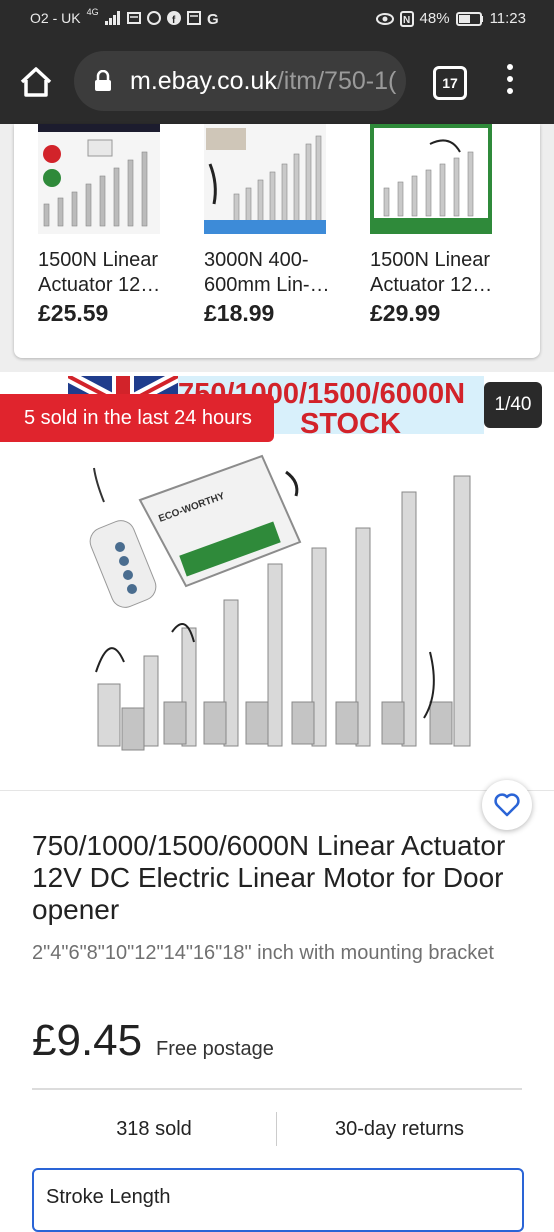 This screenshot has height=1232, width=554. I want to click on eye-icon, so click(384, 18).